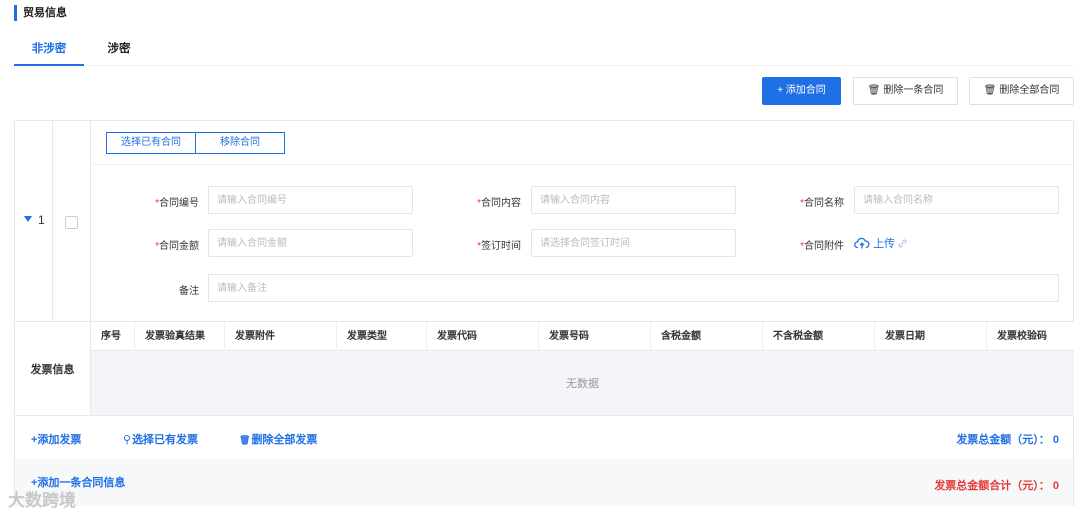 The width and height of the screenshot is (1080, 519). What do you see at coordinates (1022, 336) in the screenshot?
I see `column-header: 发票校验码` at bounding box center [1022, 336].